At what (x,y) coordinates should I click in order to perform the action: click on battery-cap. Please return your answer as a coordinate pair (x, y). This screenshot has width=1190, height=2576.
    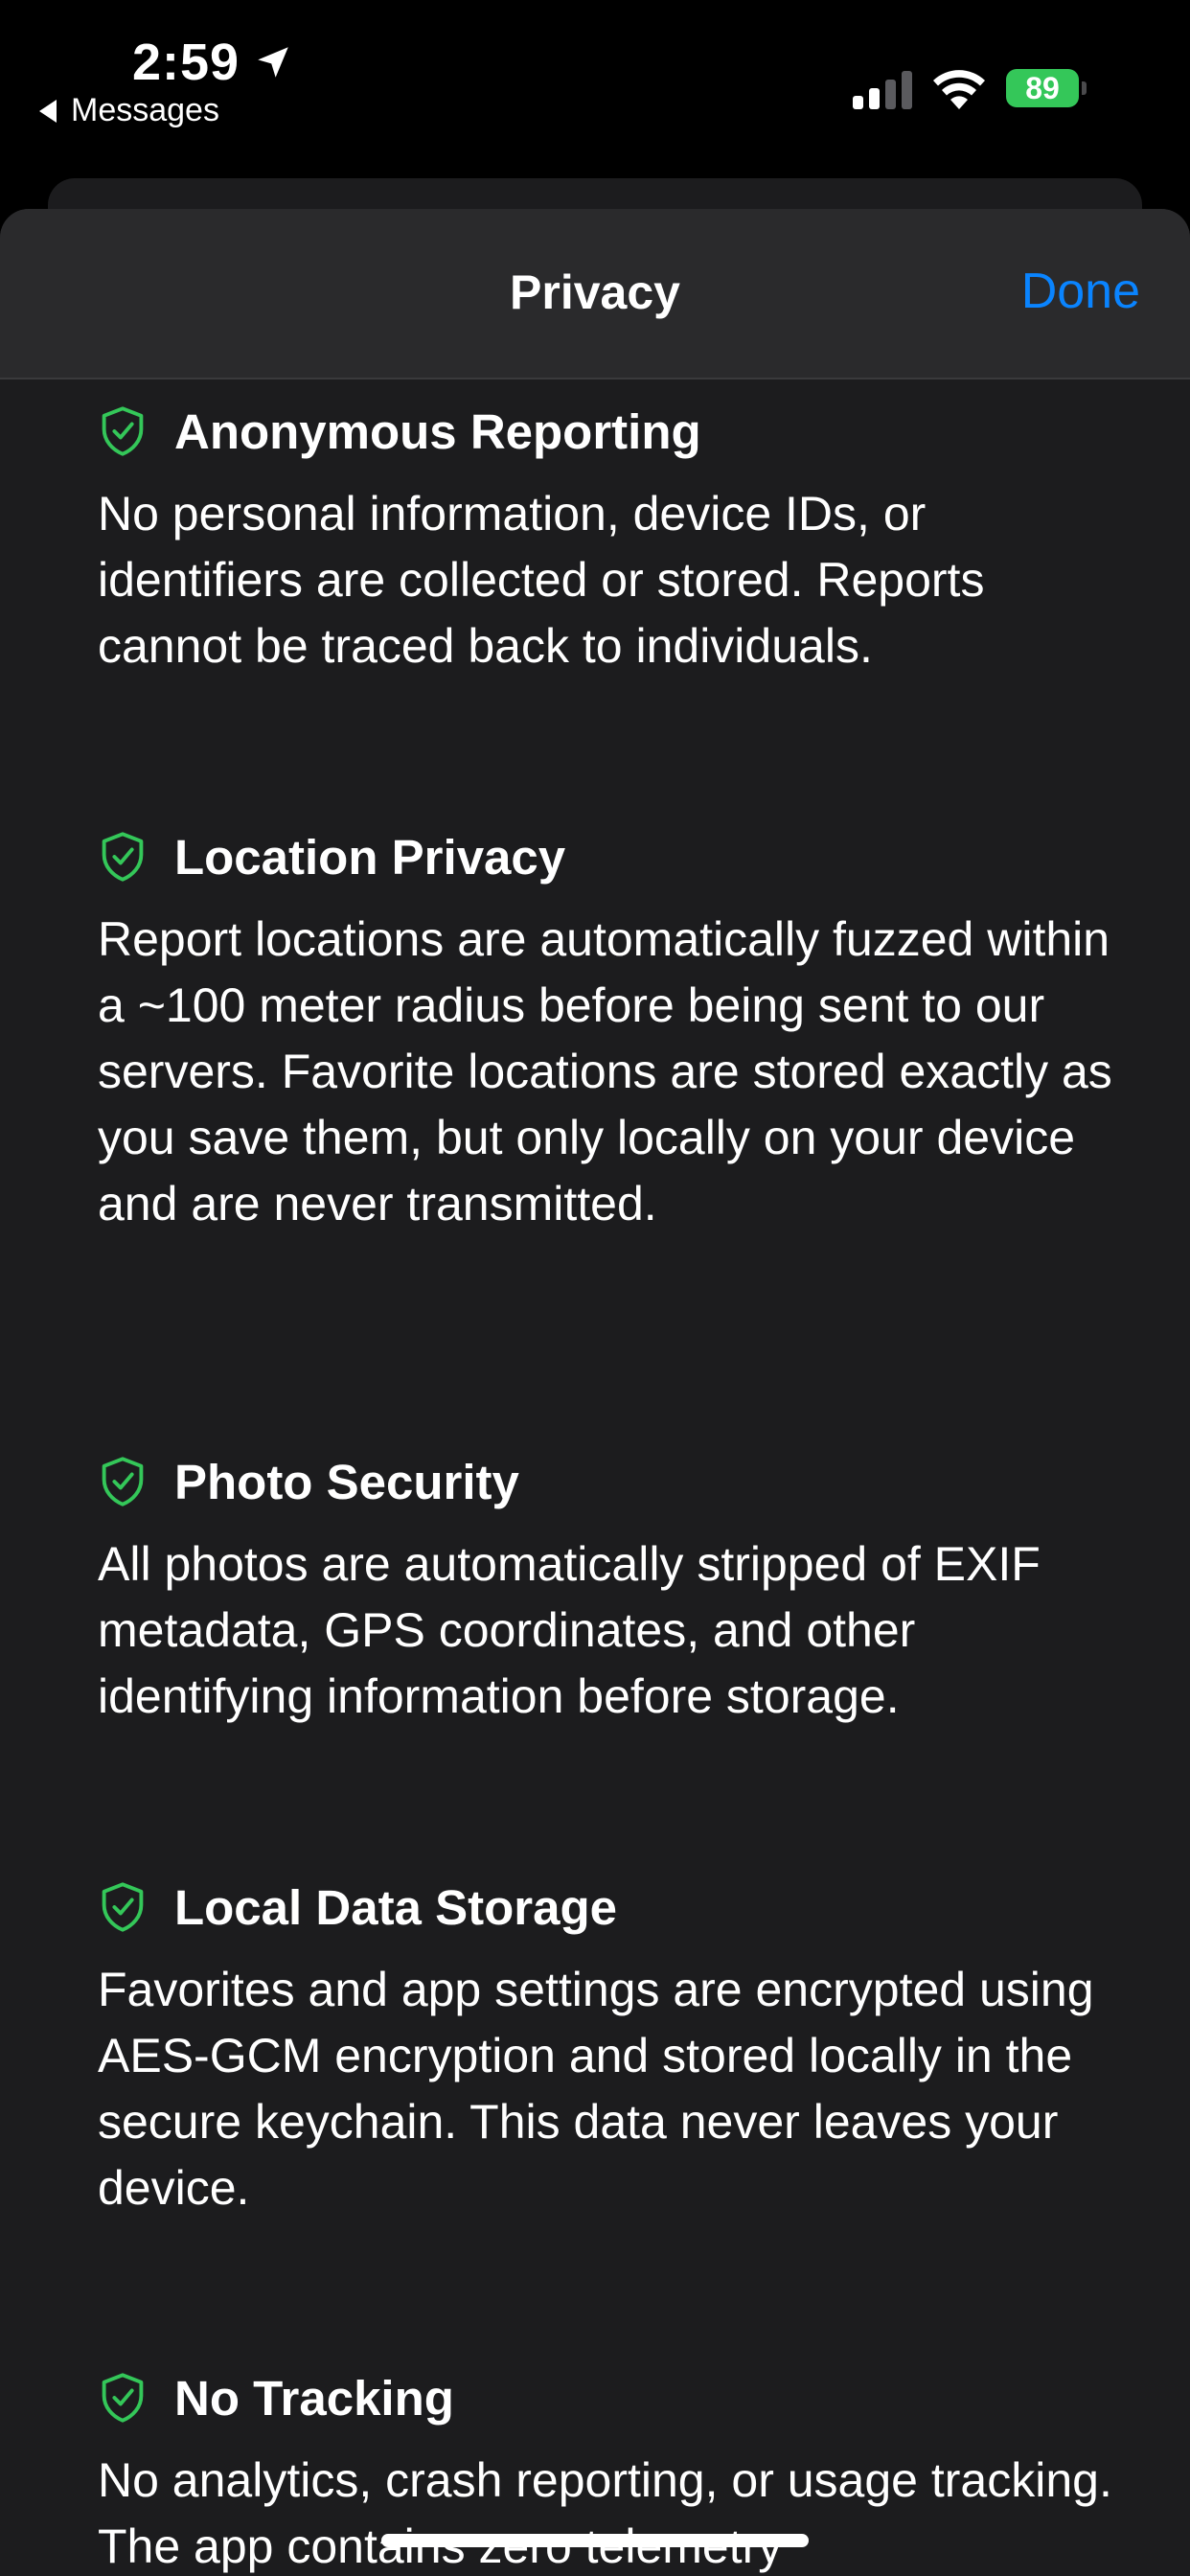
    Looking at the image, I should click on (1084, 88).